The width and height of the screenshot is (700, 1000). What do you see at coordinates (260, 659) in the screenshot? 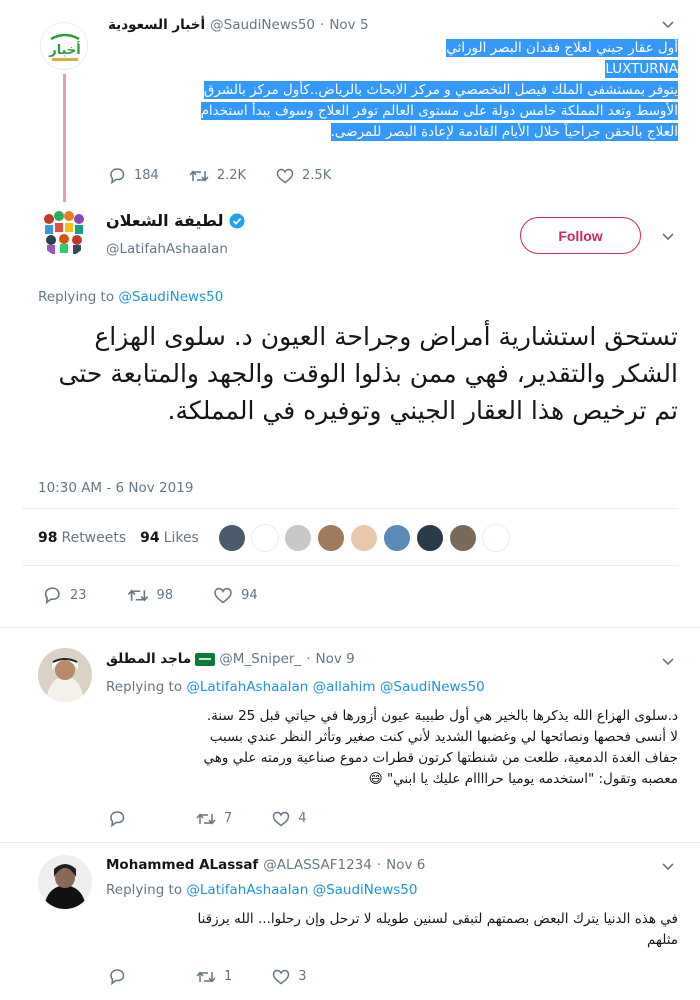
I see `handle: @M_Sniper_` at bounding box center [260, 659].